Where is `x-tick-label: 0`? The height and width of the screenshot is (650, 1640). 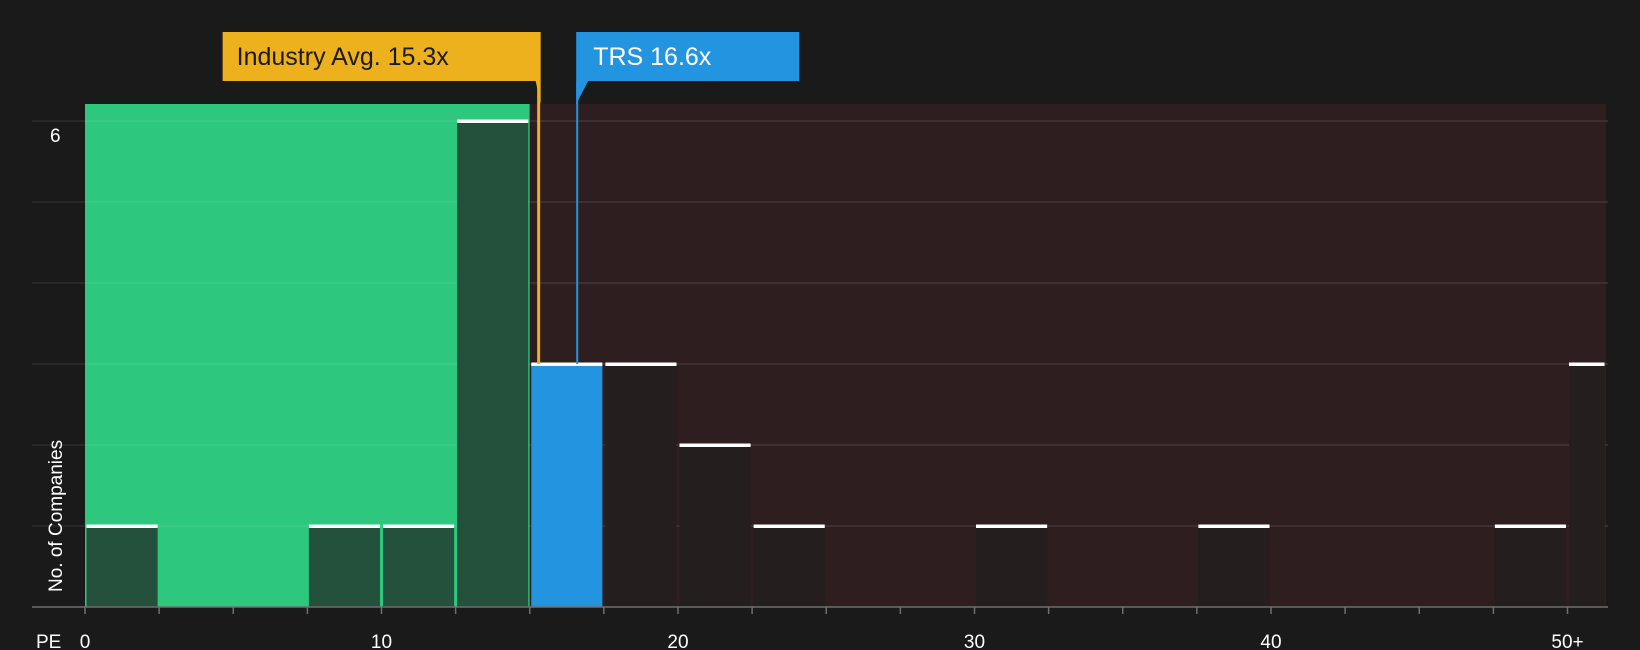 x-tick-label: 0 is located at coordinates (85, 641).